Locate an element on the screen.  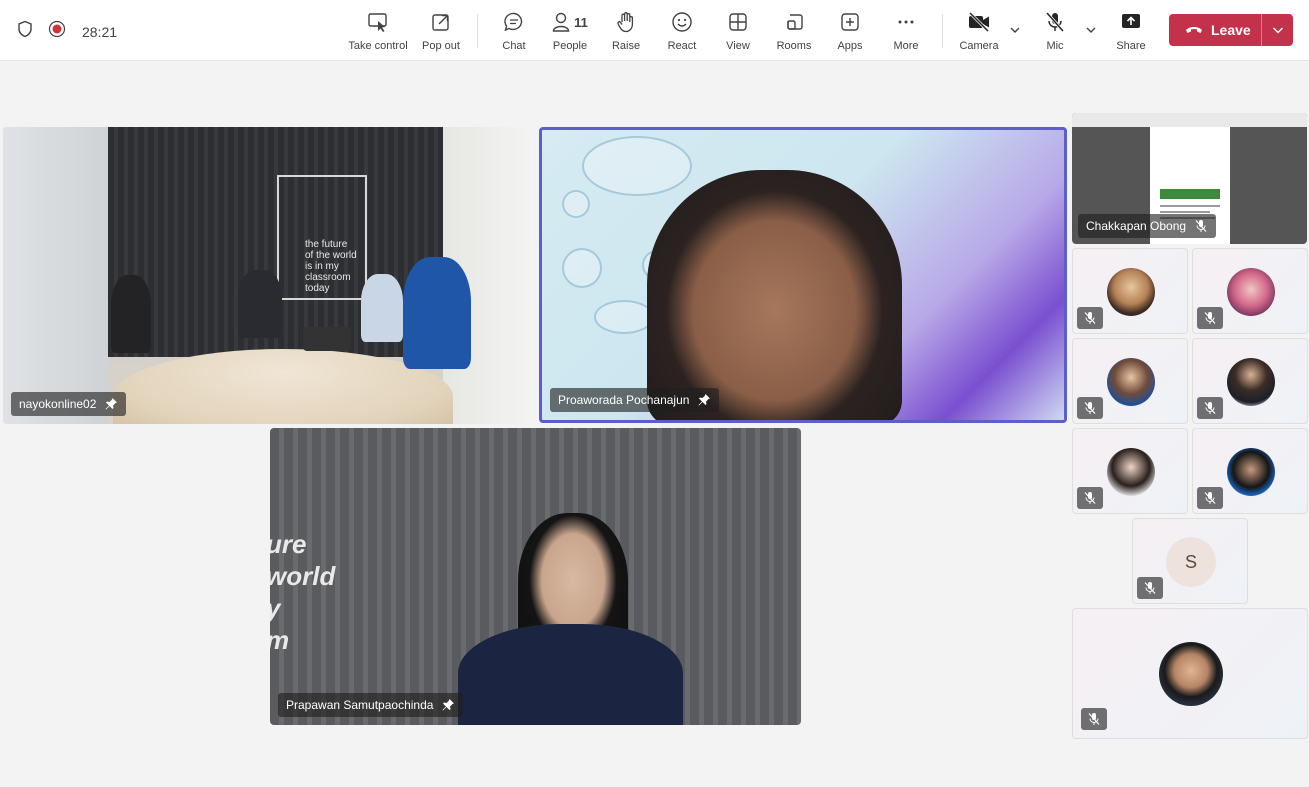
chat-icon is located at coordinates (513, 22).